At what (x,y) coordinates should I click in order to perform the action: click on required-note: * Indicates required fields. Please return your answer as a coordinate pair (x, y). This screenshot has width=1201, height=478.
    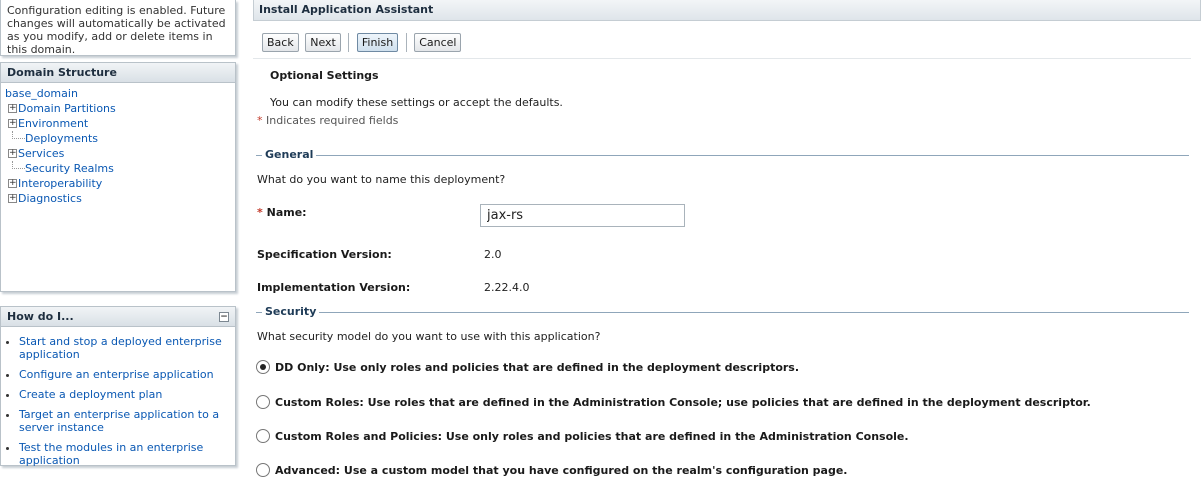
    Looking at the image, I should click on (327, 120).